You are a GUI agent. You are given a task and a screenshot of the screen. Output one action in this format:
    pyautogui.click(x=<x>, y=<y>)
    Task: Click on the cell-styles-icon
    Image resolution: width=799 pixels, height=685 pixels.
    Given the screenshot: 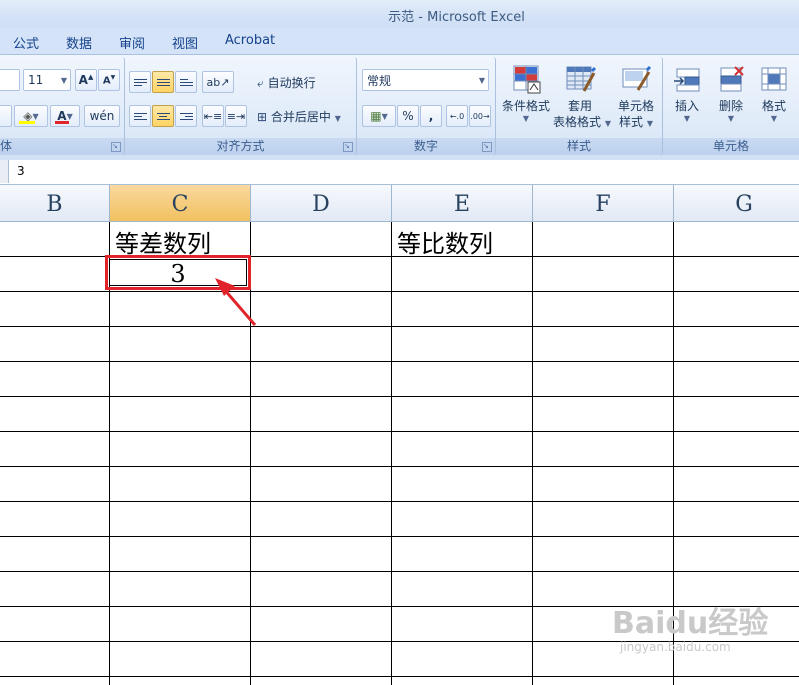 What is the action you would take?
    pyautogui.click(x=636, y=79)
    